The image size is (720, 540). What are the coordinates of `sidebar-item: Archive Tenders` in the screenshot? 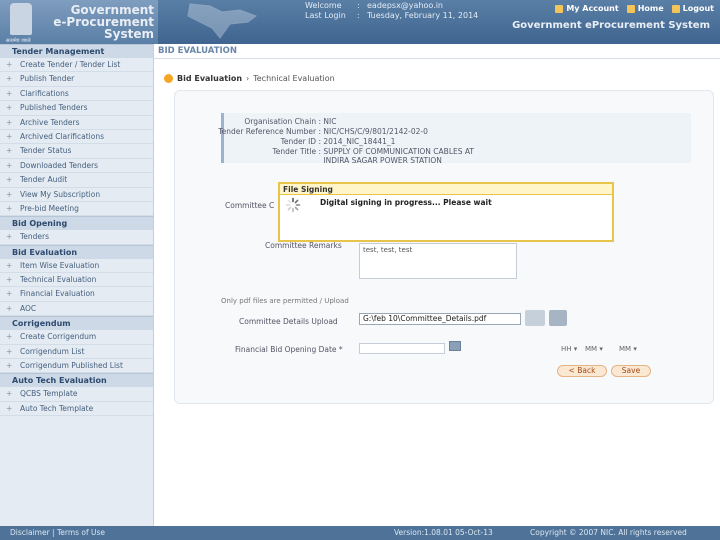 It's located at (76, 123).